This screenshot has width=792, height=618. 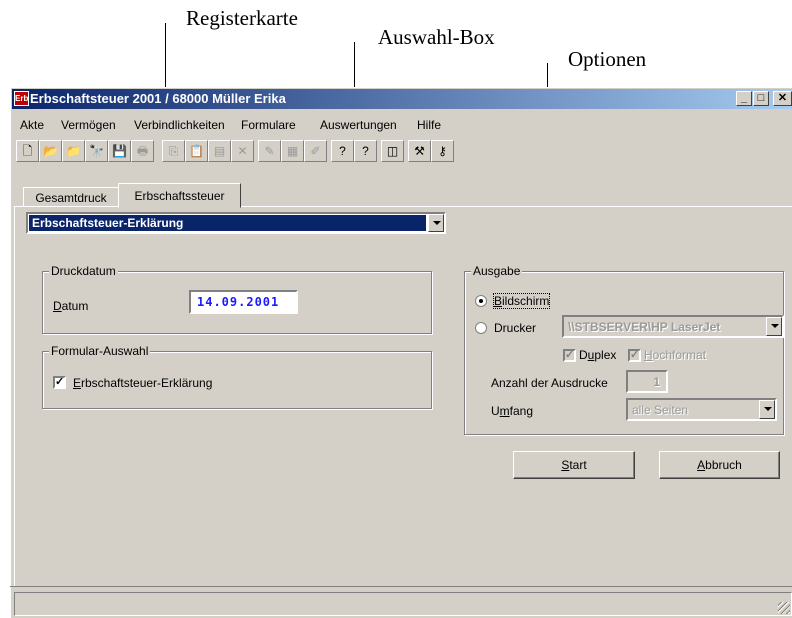 I want to click on delete-icon: ✕, so click(x=242, y=151).